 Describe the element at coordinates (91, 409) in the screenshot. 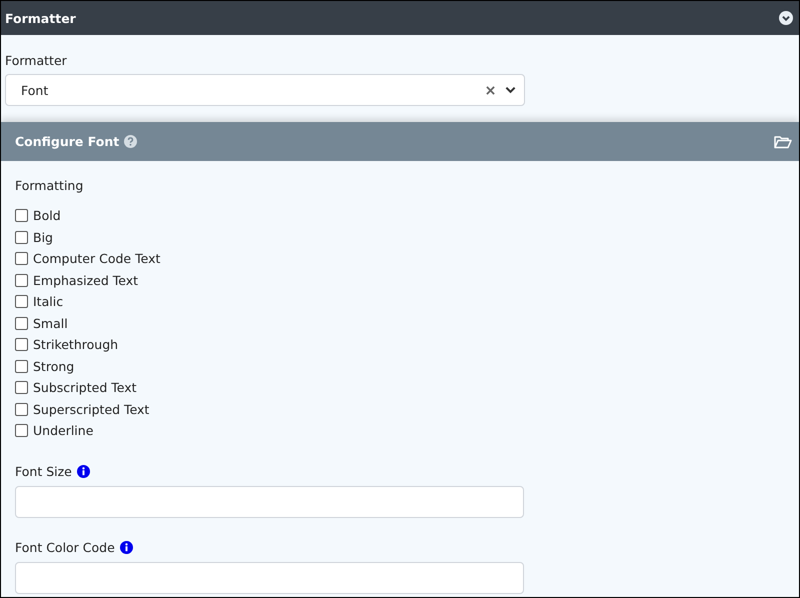

I see `checkbox-label: Superscripted Text` at that location.